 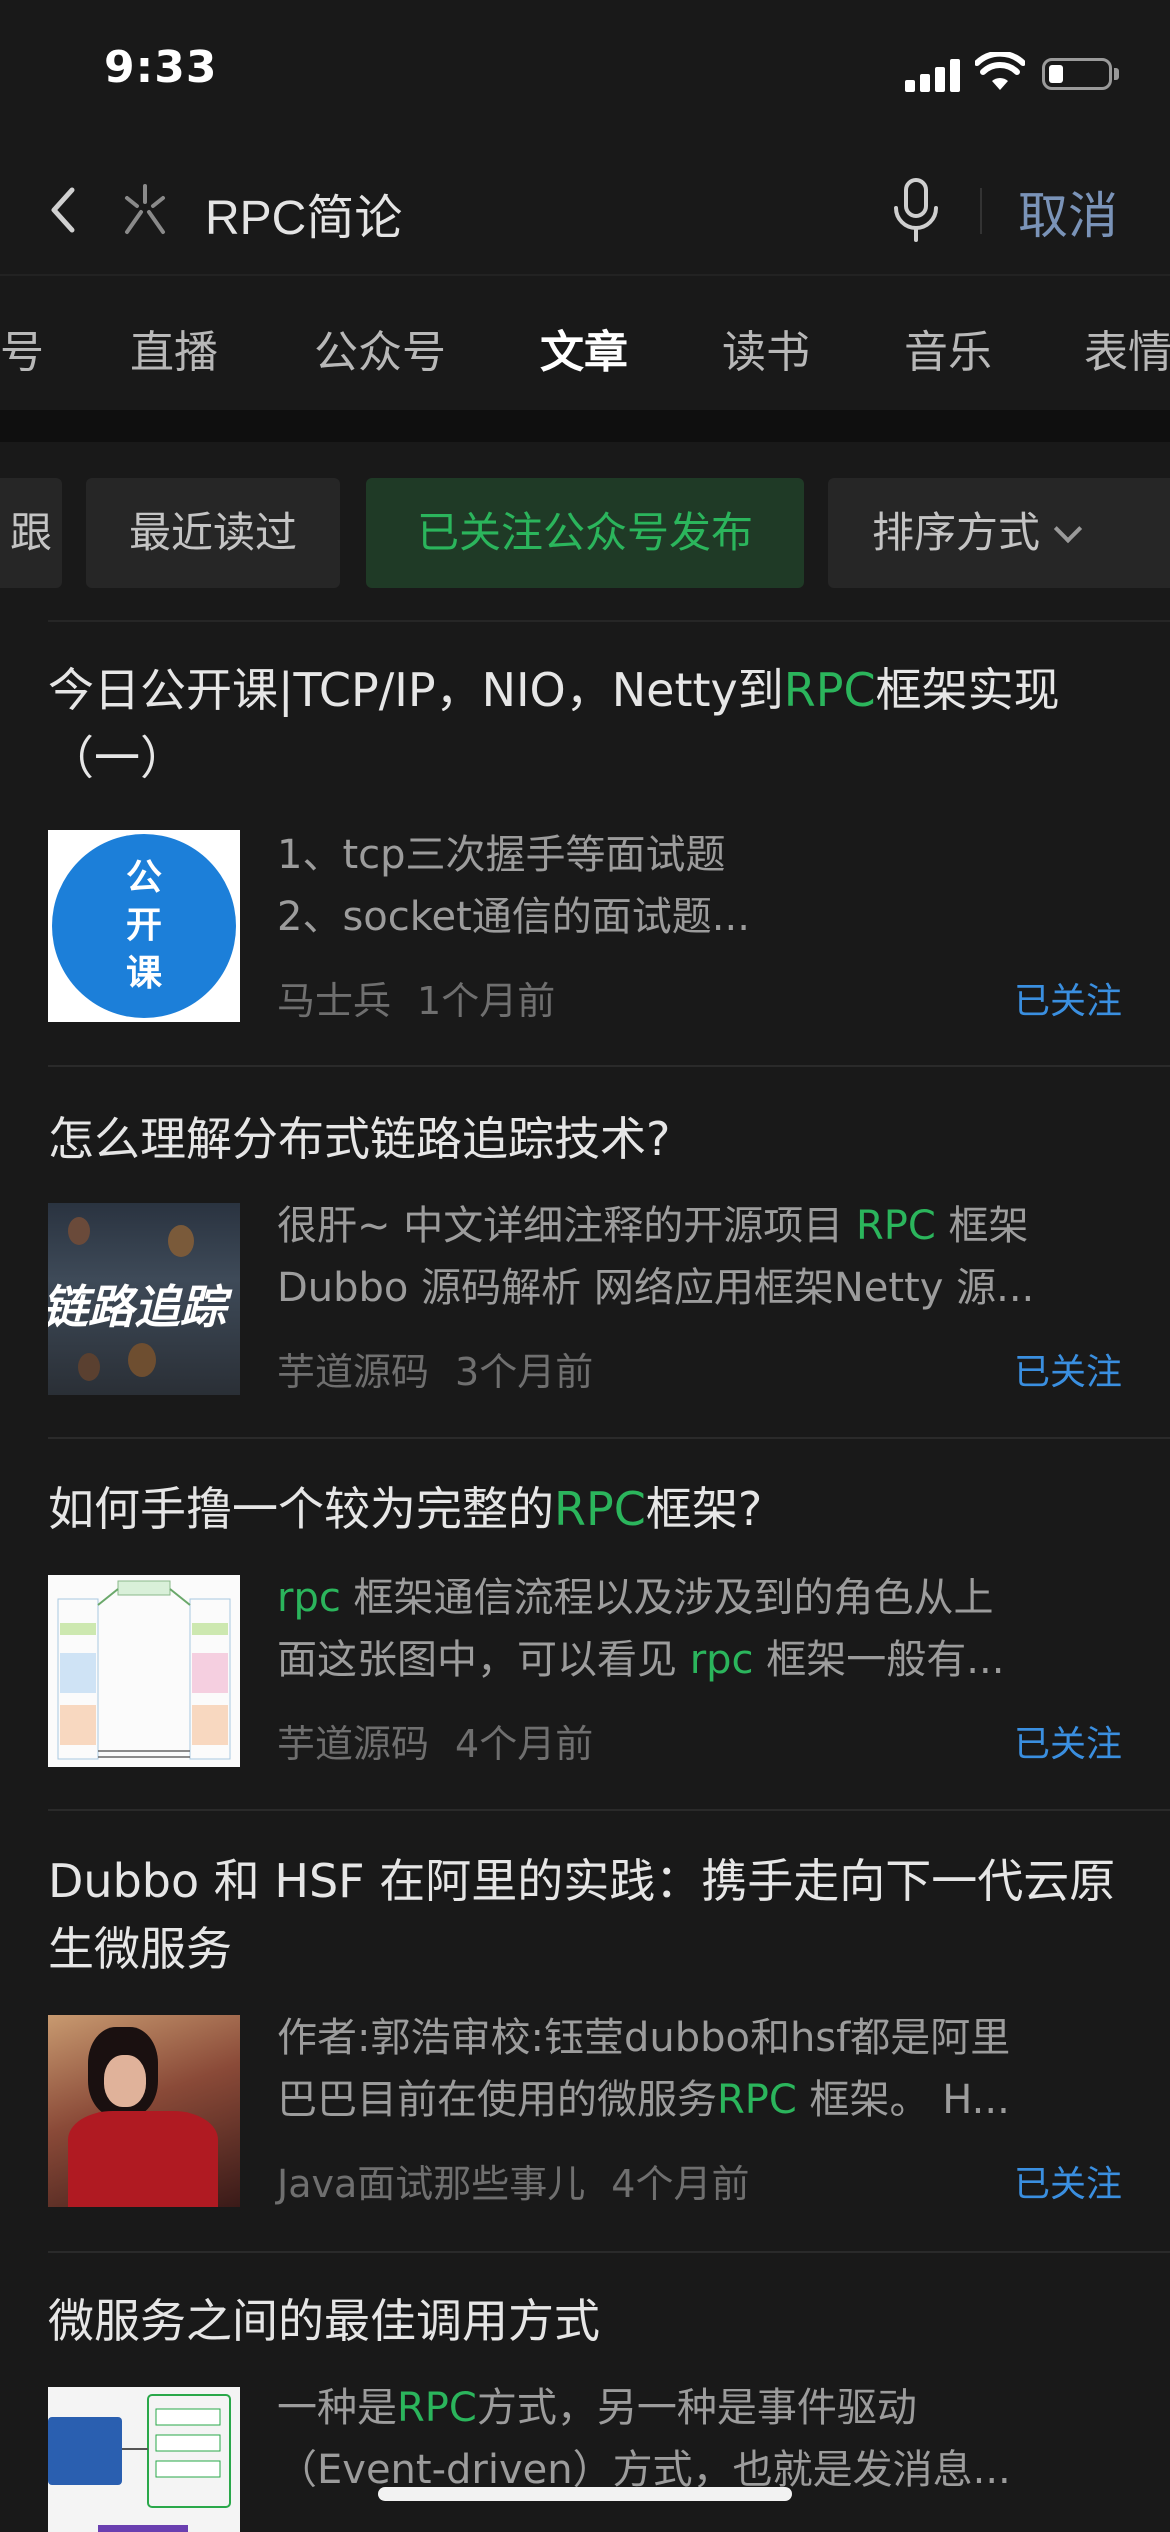 I want to click on battery-cap, so click(x=1116, y=74).